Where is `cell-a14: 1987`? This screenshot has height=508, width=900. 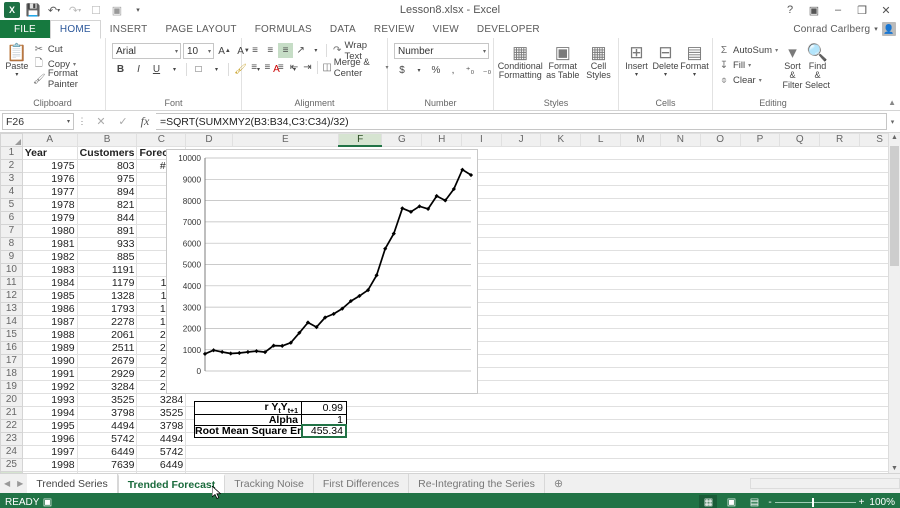
cell-a14: 1987 is located at coordinates (49, 321).